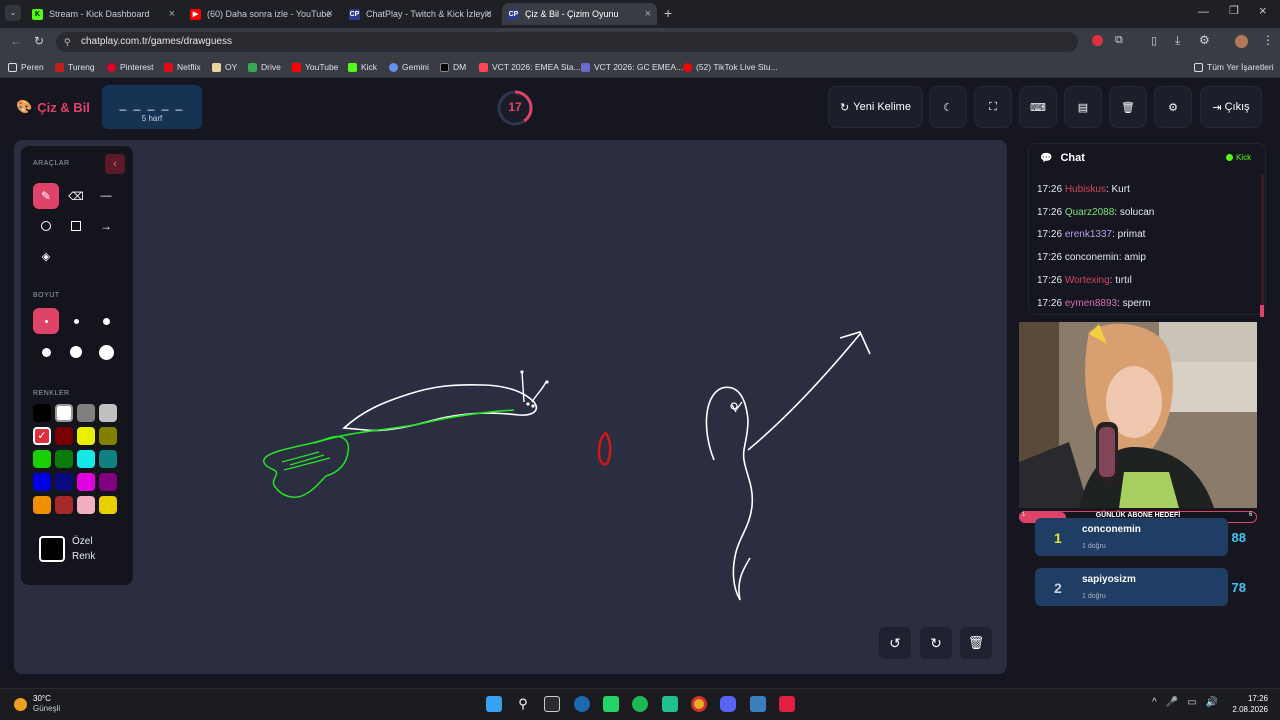 The width and height of the screenshot is (1280, 720). What do you see at coordinates (1119, 40) in the screenshot?
I see `puzzle-icon: ⧉` at bounding box center [1119, 40].